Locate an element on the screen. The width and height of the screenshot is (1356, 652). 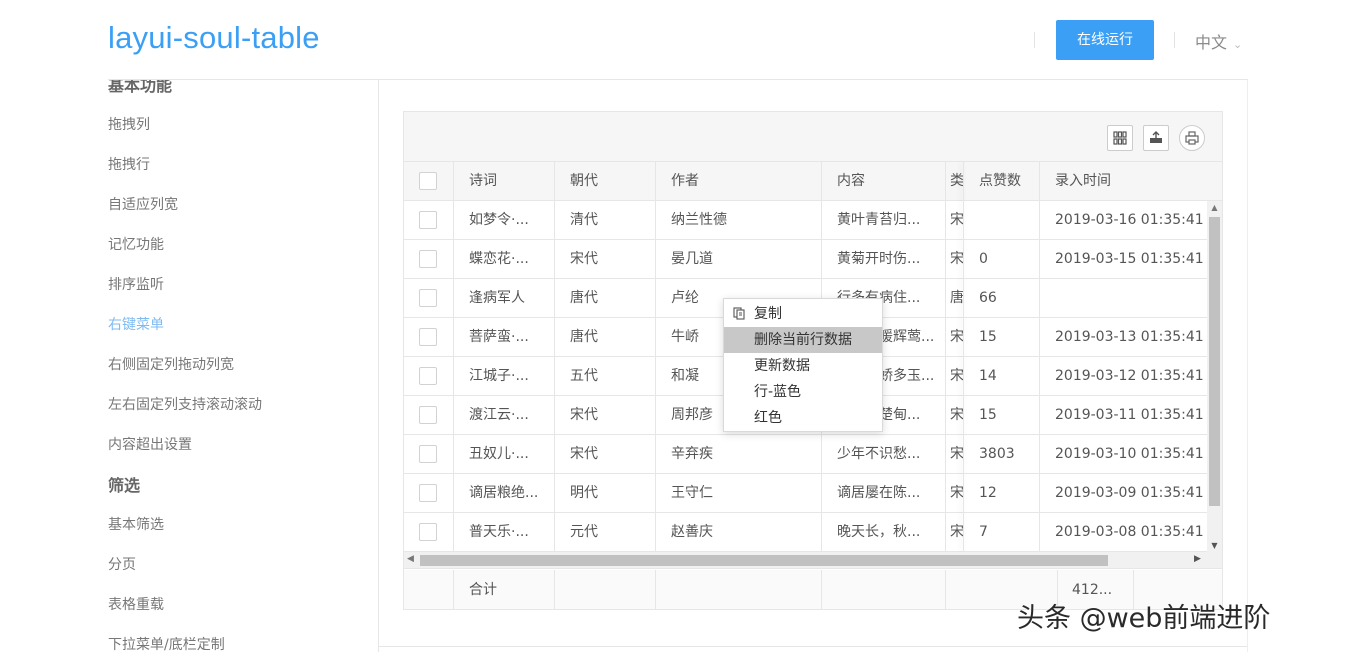
cell-time: 2019-03-11 01:35:41 is located at coordinates (1129, 415).